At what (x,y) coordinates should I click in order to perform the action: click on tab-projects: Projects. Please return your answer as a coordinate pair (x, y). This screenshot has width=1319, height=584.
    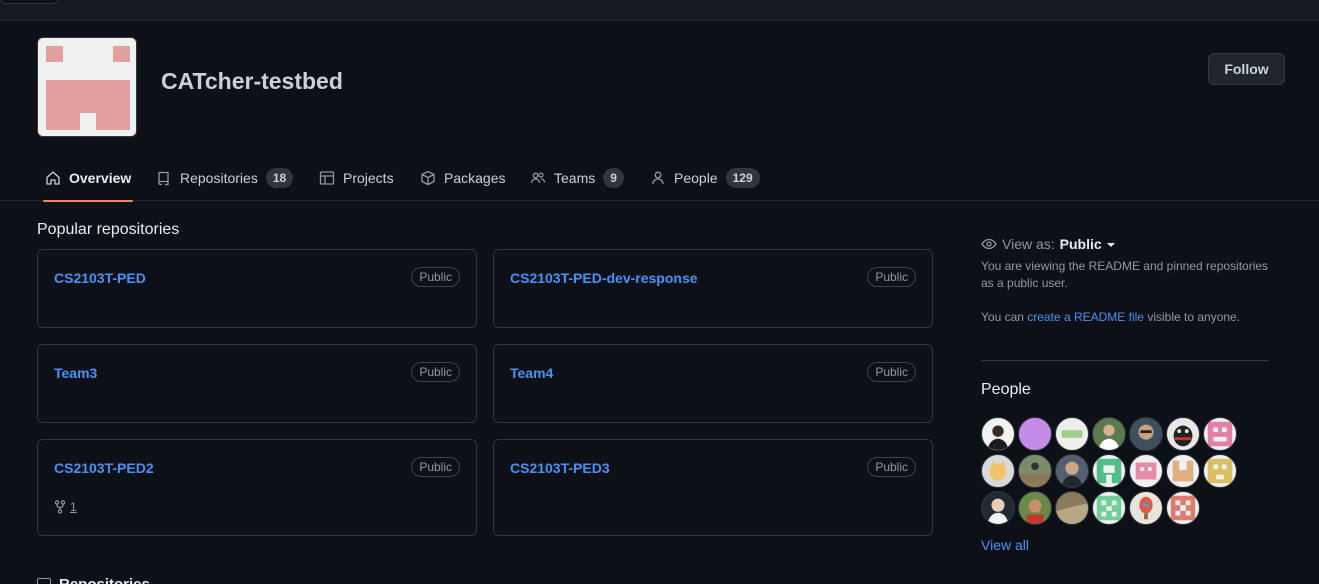
    Looking at the image, I should click on (356, 178).